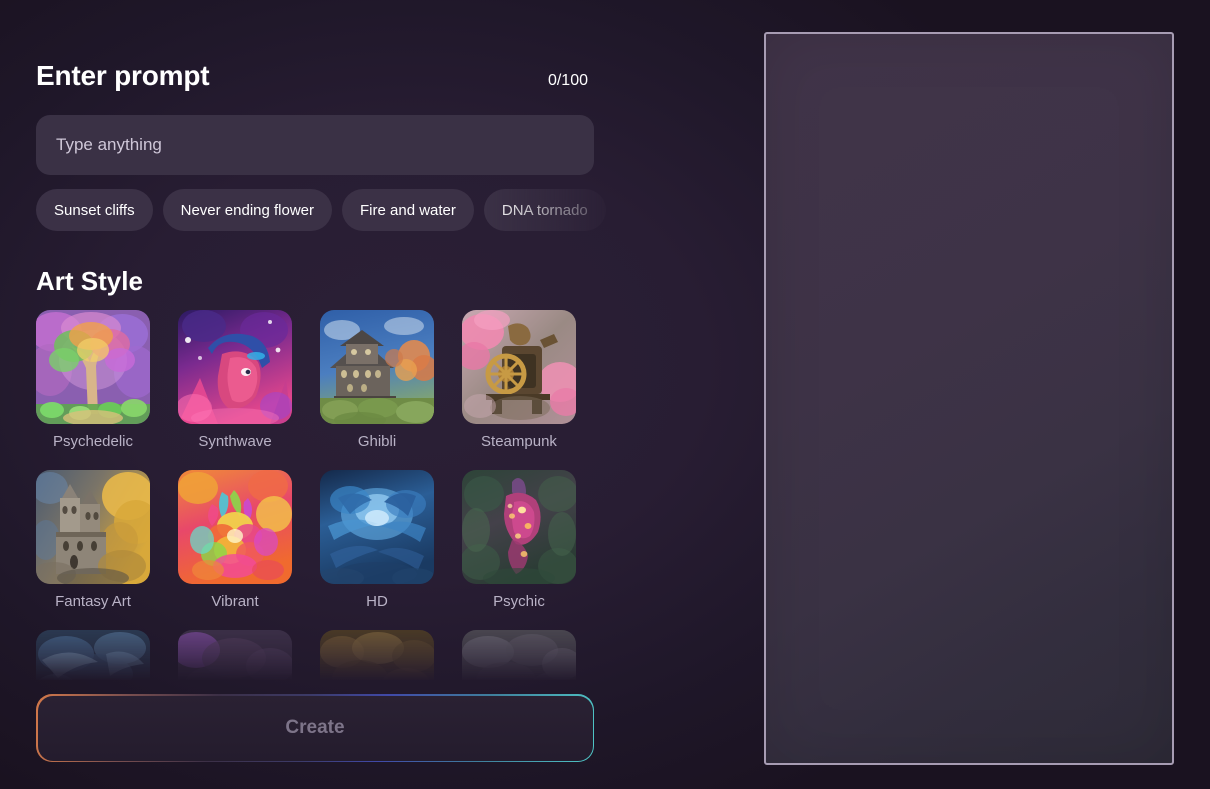 This screenshot has width=1210, height=789. Describe the element at coordinates (316, 80) in the screenshot. I see `prompt-header: Enter prompt 0/100` at that location.